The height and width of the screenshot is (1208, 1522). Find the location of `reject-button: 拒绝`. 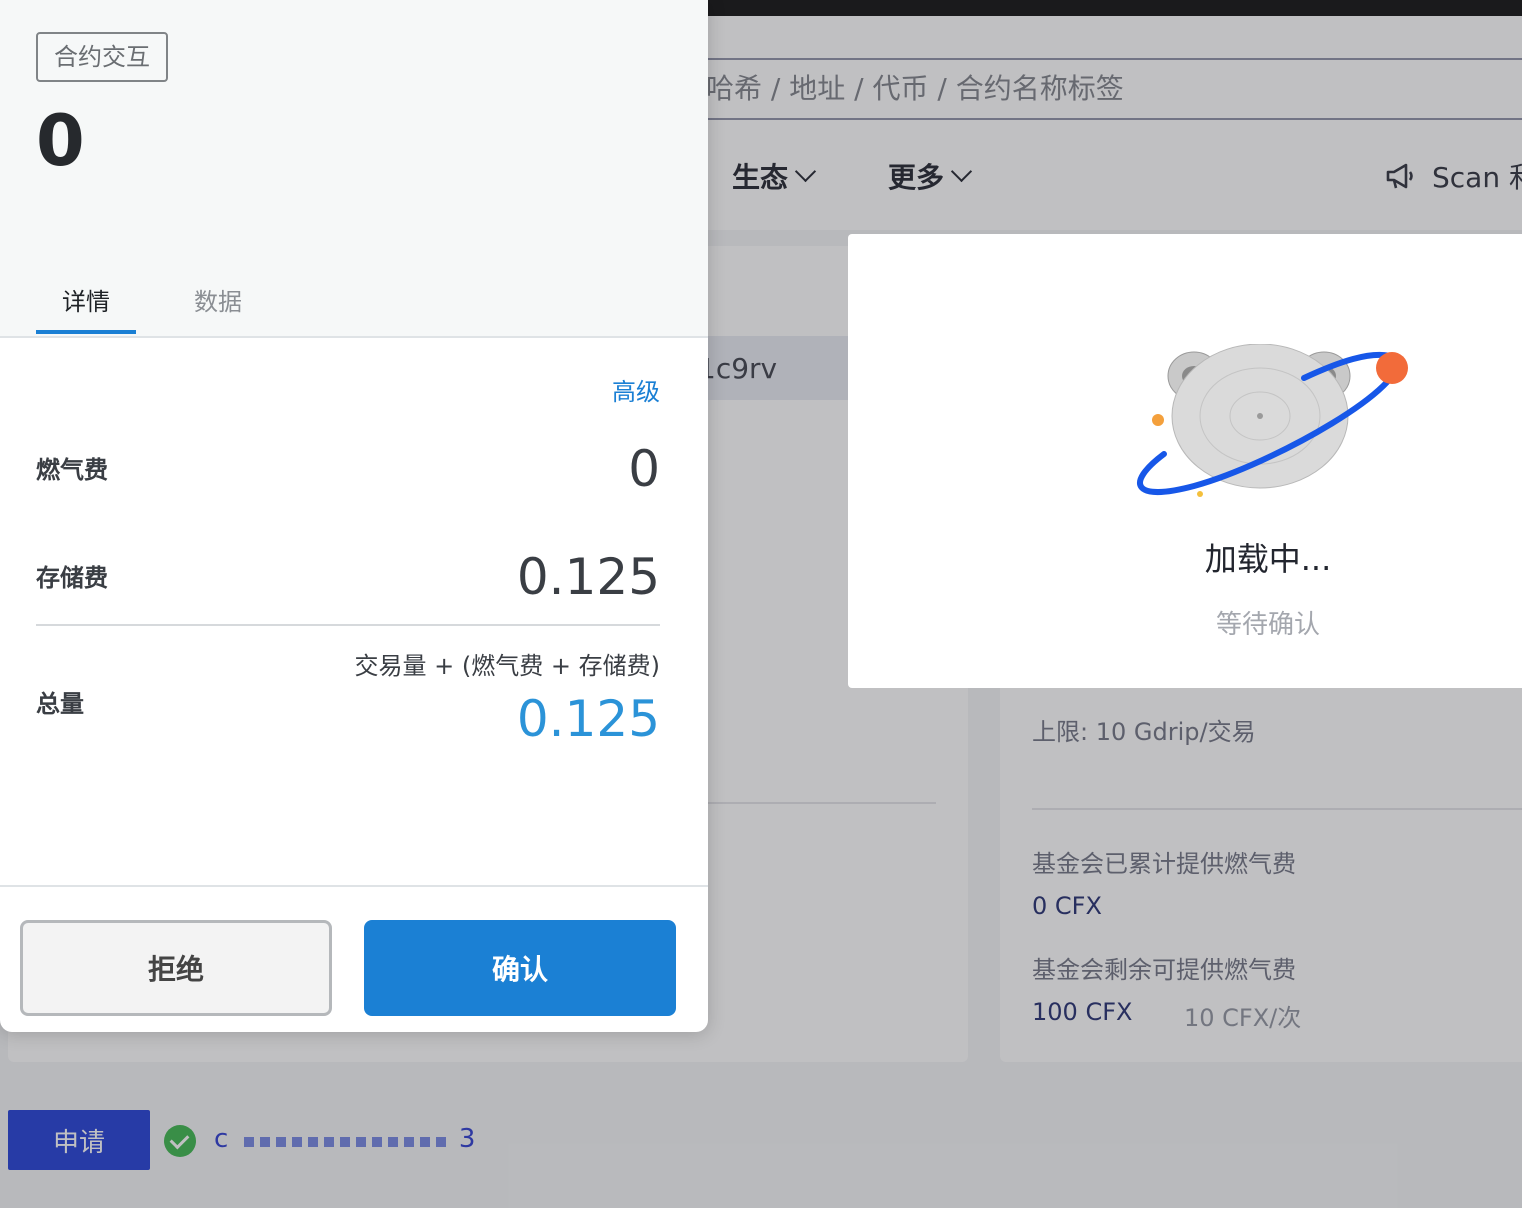

reject-button: 拒绝 is located at coordinates (176, 968).